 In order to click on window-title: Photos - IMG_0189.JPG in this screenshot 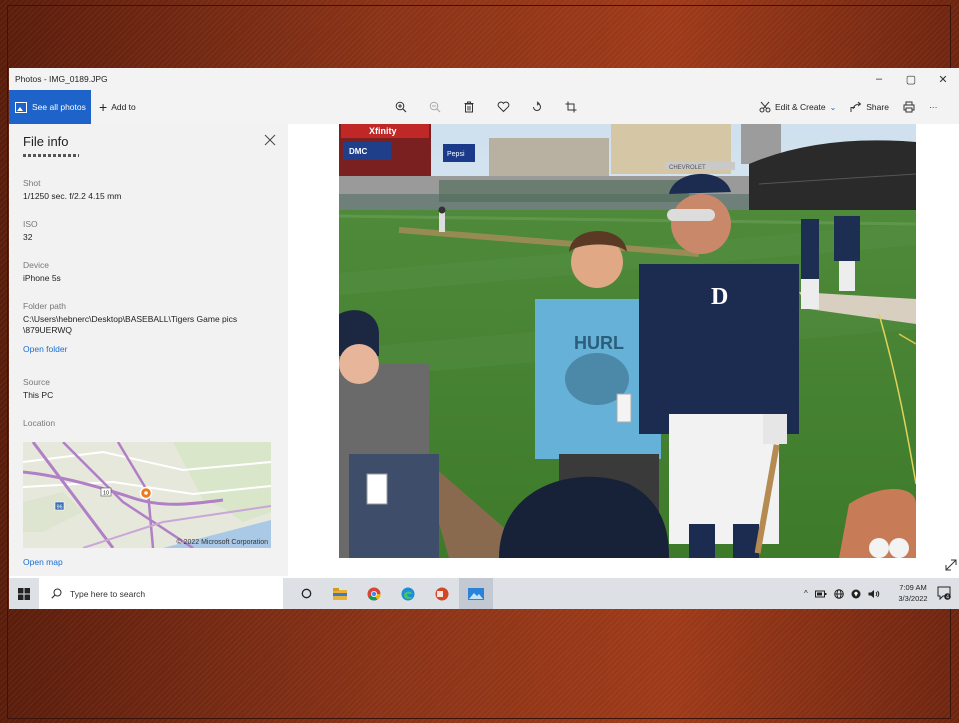, I will do `click(61, 79)`.